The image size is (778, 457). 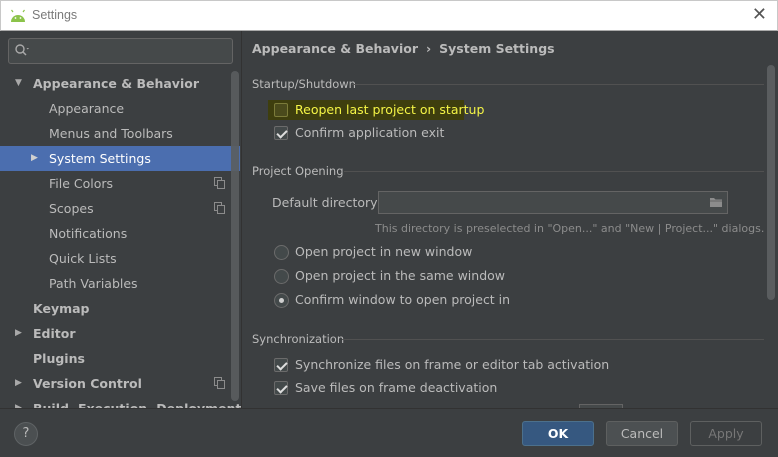 What do you see at coordinates (335, 48) in the screenshot?
I see `breadcrumb-parent: Appearance & Behavior` at bounding box center [335, 48].